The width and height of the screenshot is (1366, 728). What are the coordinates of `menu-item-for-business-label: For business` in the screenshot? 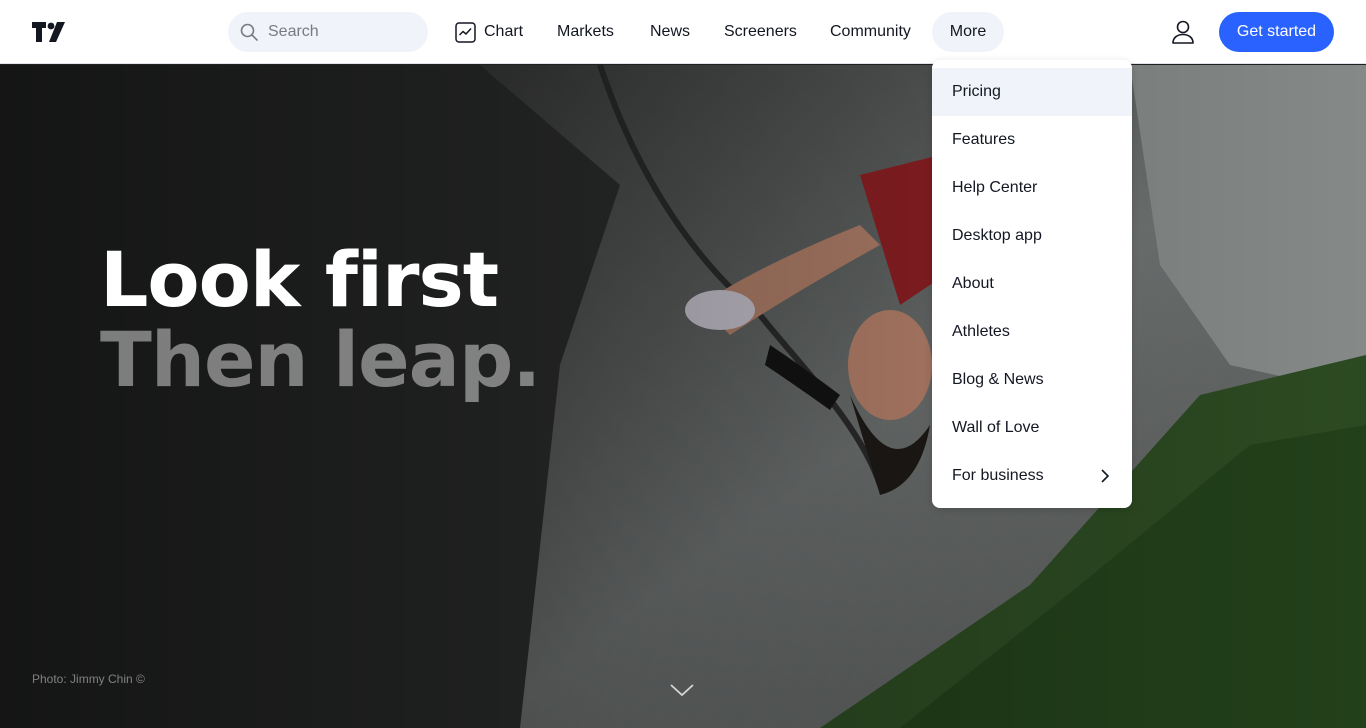 It's located at (998, 475).